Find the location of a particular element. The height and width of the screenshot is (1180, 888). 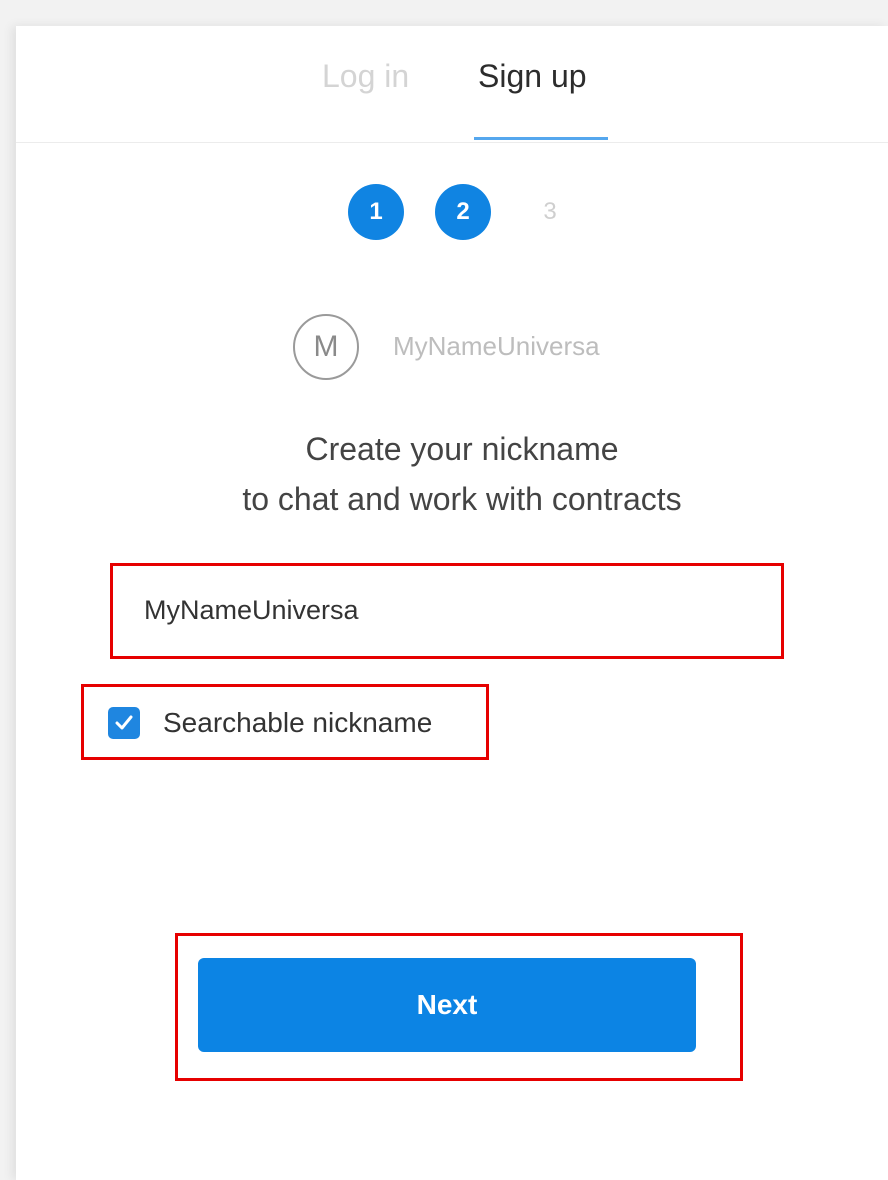

avatar: M is located at coordinates (326, 347).